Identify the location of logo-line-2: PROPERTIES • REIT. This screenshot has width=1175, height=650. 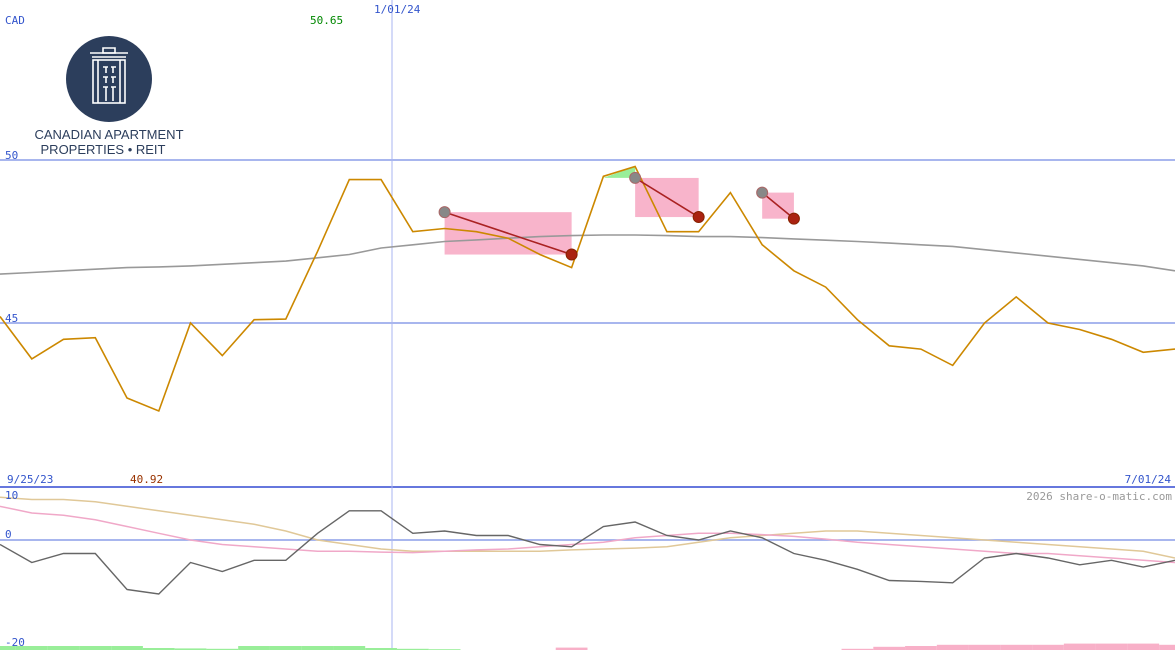
(103, 149).